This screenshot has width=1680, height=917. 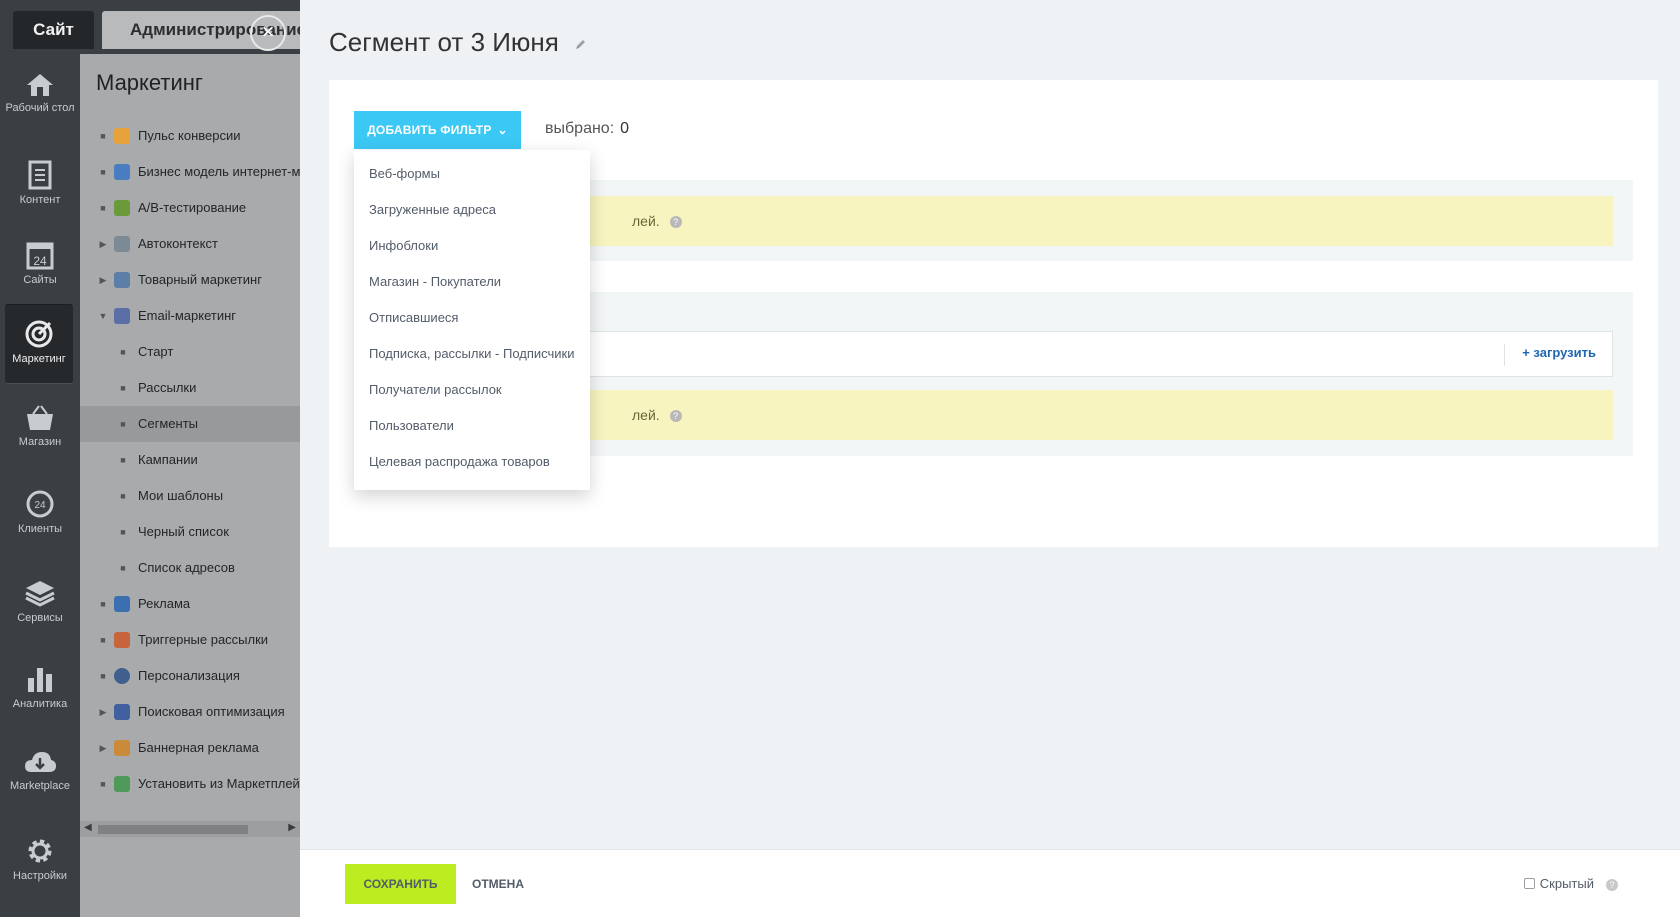 I want to click on menu-title: Маркетинг, so click(x=149, y=82).